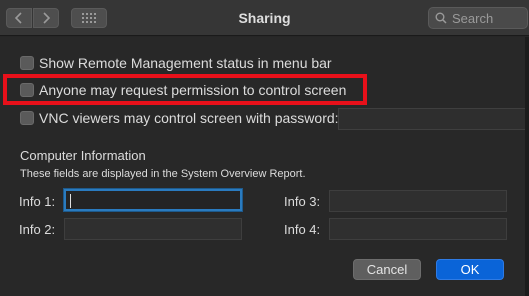 The width and height of the screenshot is (529, 296). What do you see at coordinates (470, 269) in the screenshot?
I see `ok-button: OK` at bounding box center [470, 269].